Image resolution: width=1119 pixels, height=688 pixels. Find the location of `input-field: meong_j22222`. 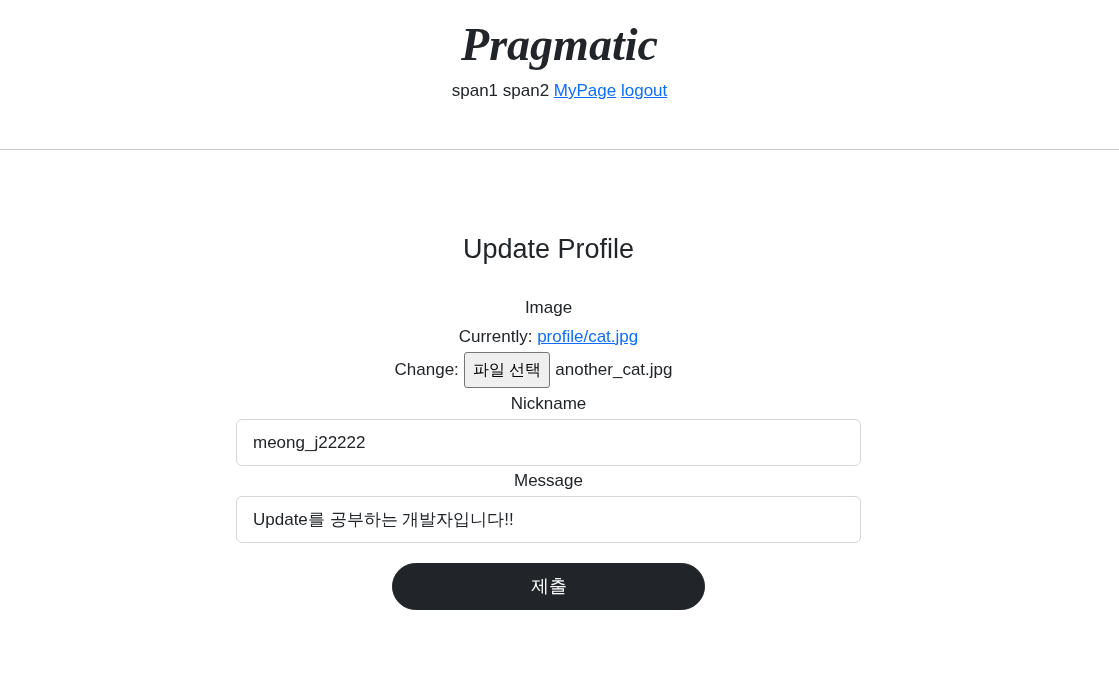

input-field: meong_j22222 is located at coordinates (548, 442).